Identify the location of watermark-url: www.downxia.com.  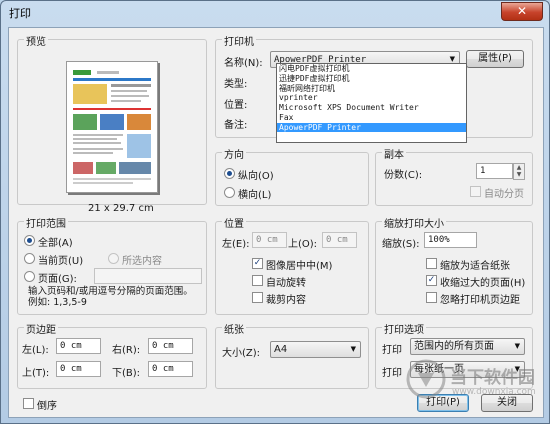
(494, 392).